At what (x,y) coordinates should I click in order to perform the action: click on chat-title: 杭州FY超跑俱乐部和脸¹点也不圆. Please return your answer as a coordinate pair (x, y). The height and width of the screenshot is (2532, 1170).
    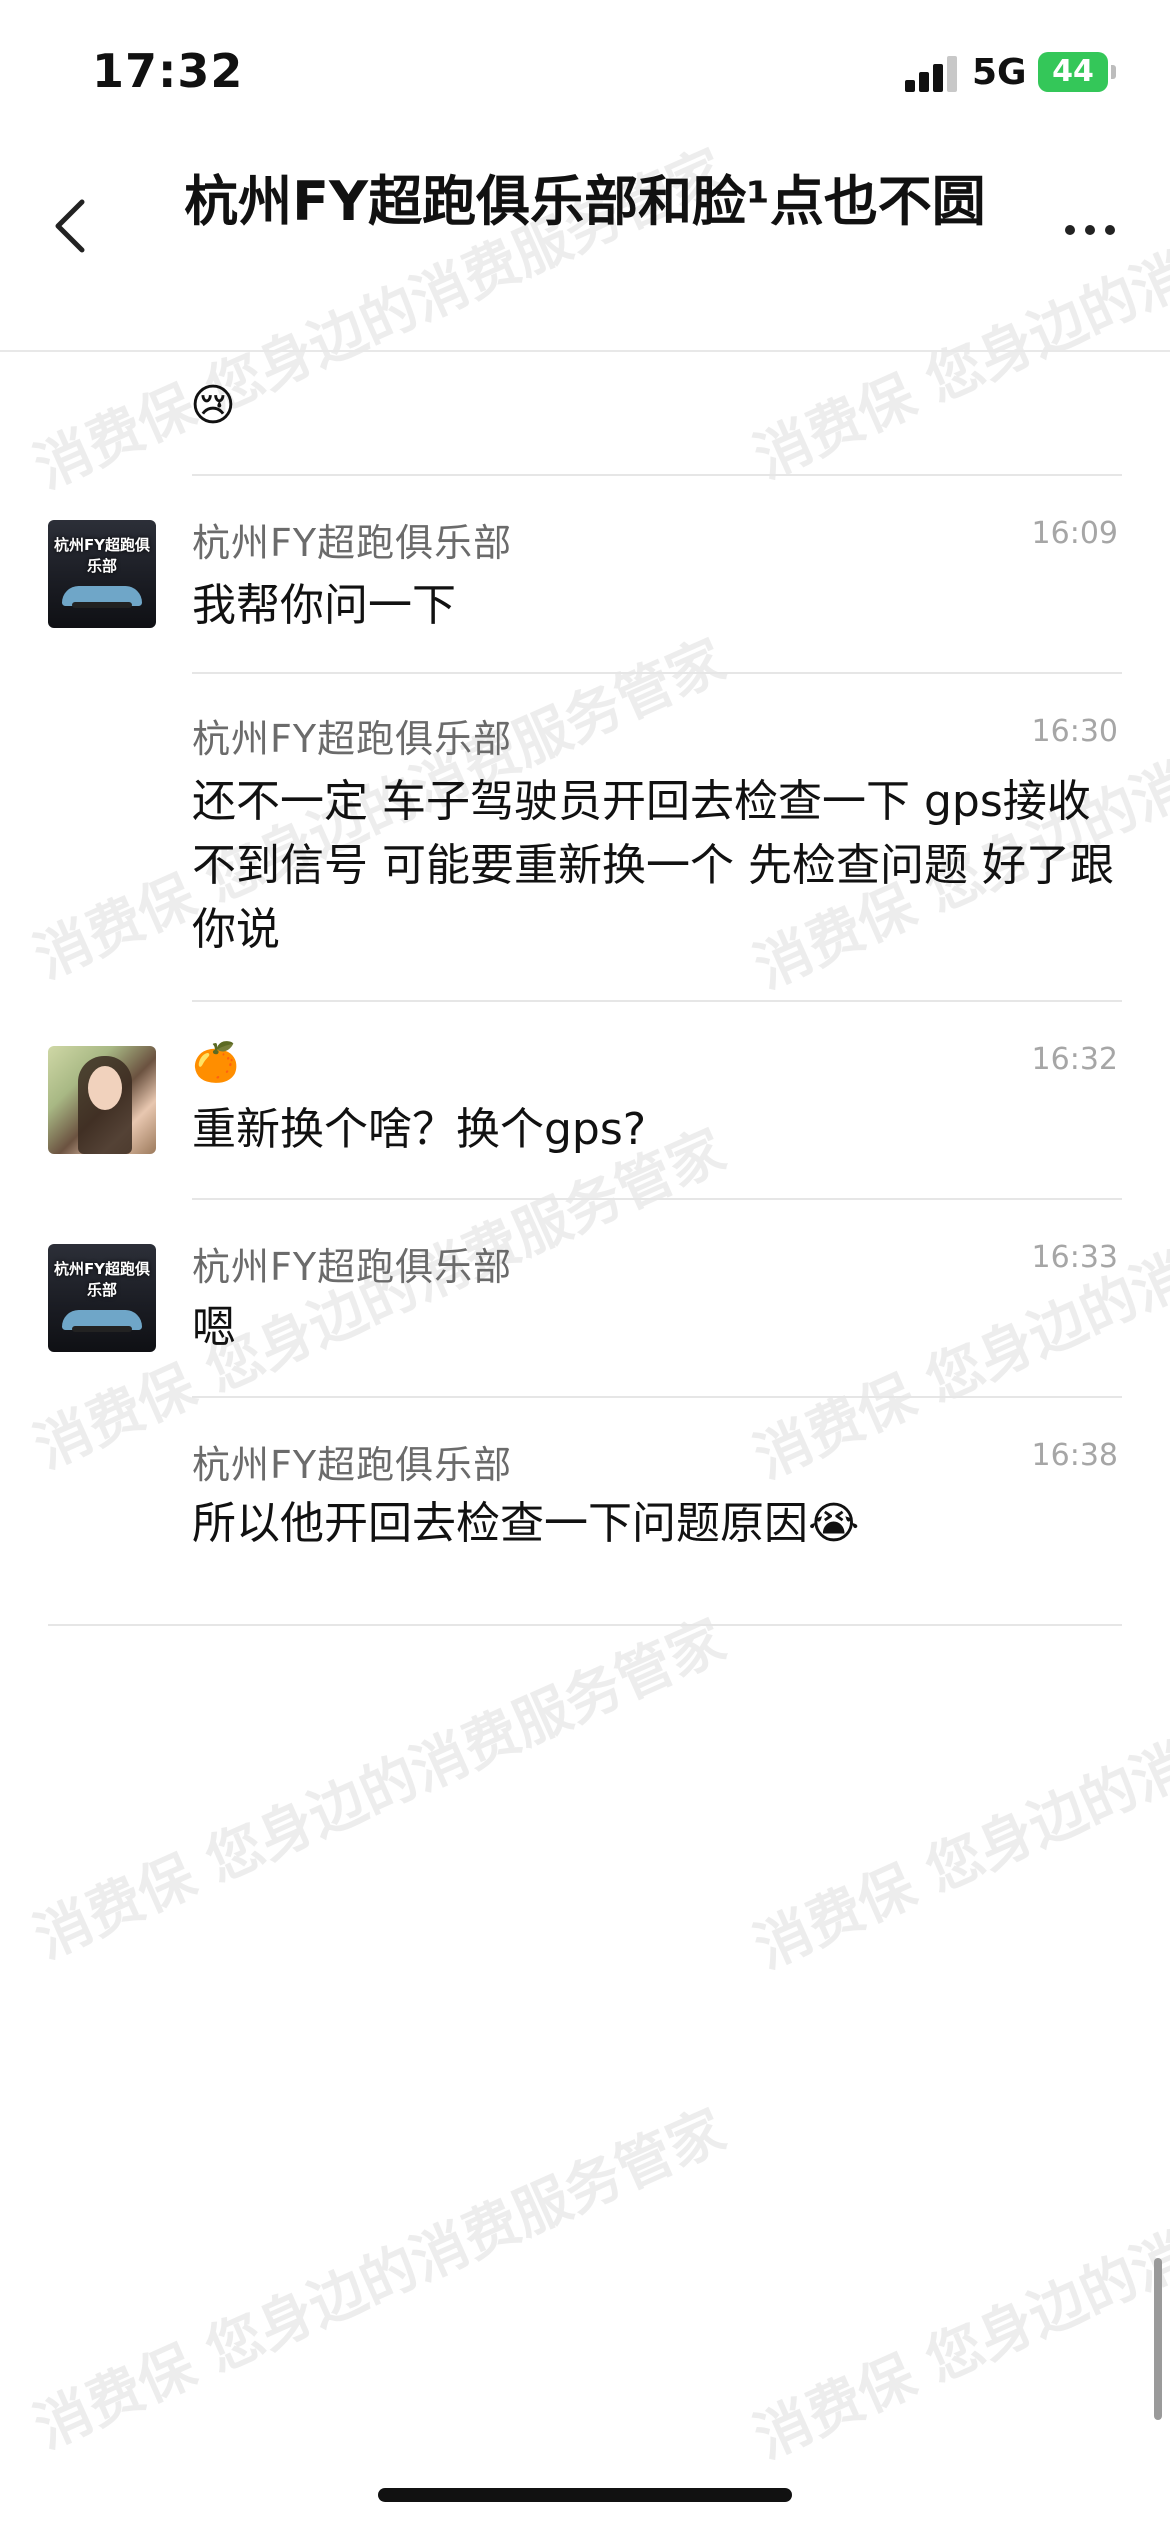
    Looking at the image, I should click on (585, 201).